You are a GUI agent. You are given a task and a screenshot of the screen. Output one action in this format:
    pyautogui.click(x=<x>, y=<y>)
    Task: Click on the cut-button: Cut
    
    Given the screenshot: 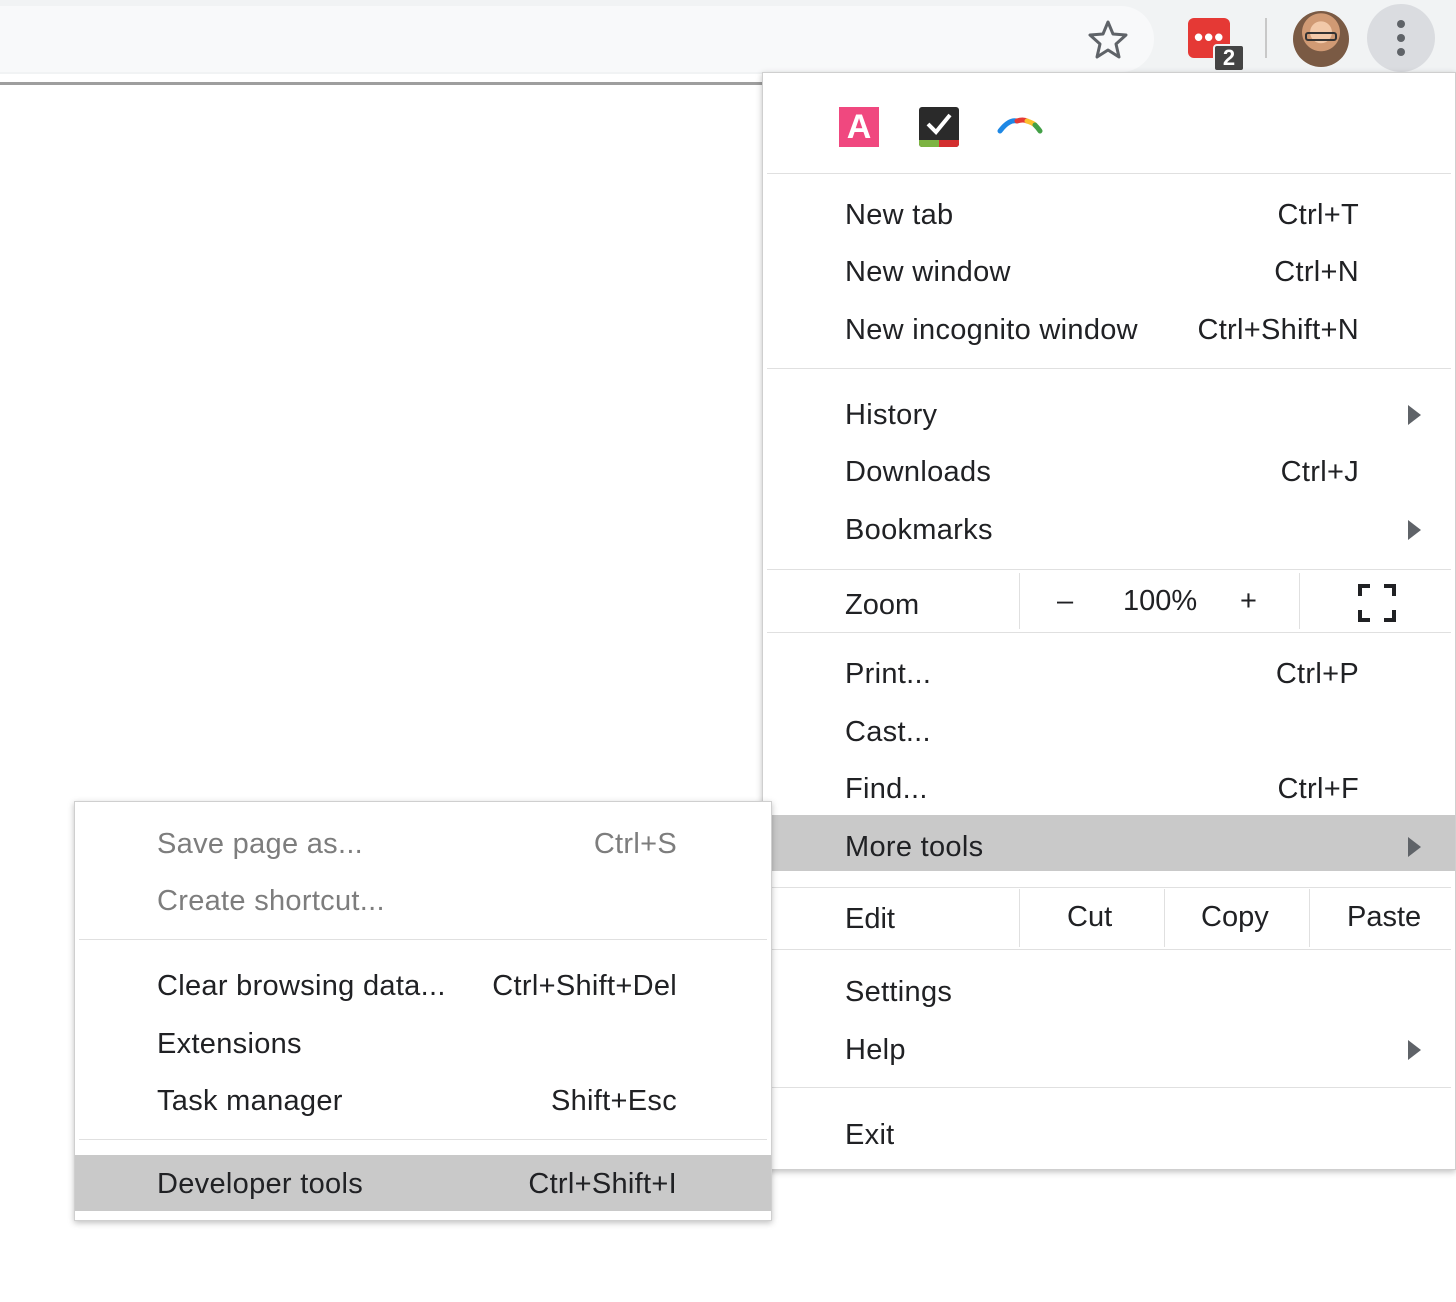 What is the action you would take?
    pyautogui.click(x=1089, y=917)
    